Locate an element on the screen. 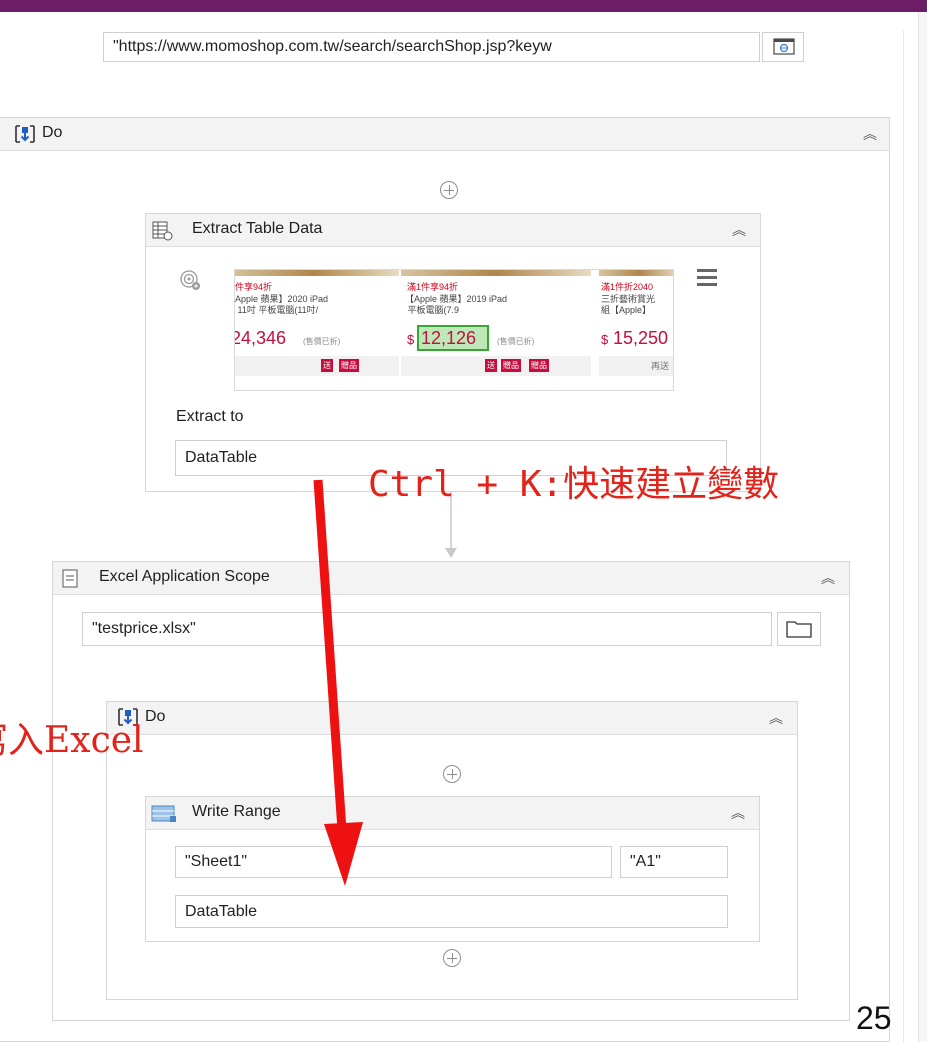 This screenshot has height=1042, width=927. workbook-path-field: "testprice.xlsx" is located at coordinates (427, 629).